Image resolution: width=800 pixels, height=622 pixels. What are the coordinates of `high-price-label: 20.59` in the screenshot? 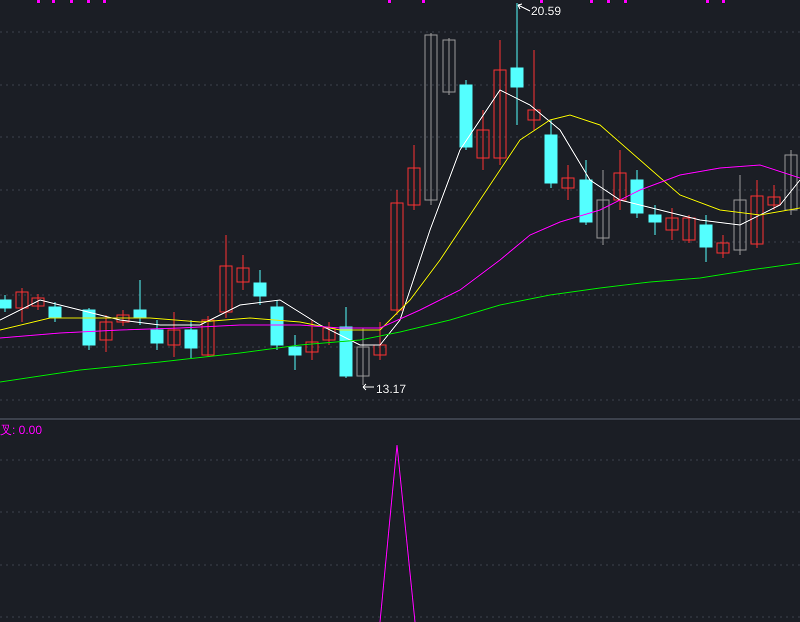 It's located at (546, 11).